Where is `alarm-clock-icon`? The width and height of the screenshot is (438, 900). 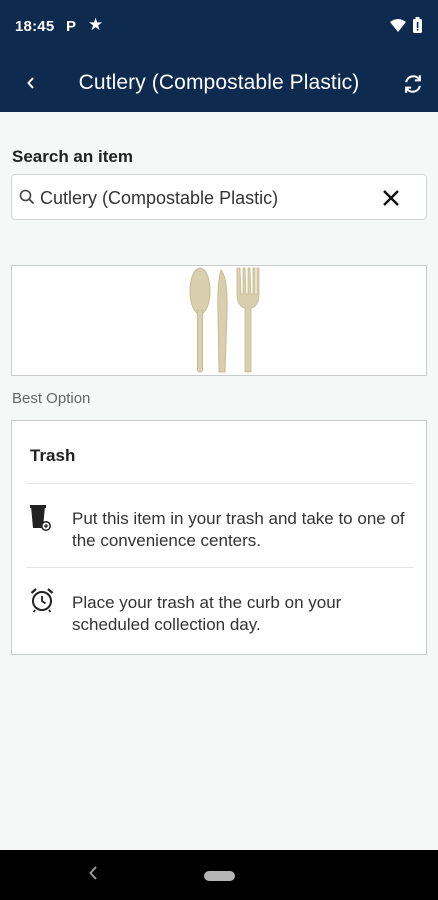 alarm-clock-icon is located at coordinates (42, 602).